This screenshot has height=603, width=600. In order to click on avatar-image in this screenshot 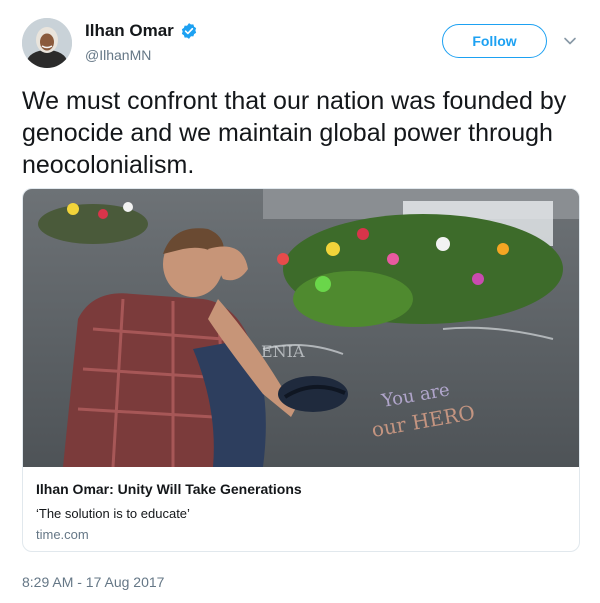, I will do `click(47, 43)`.